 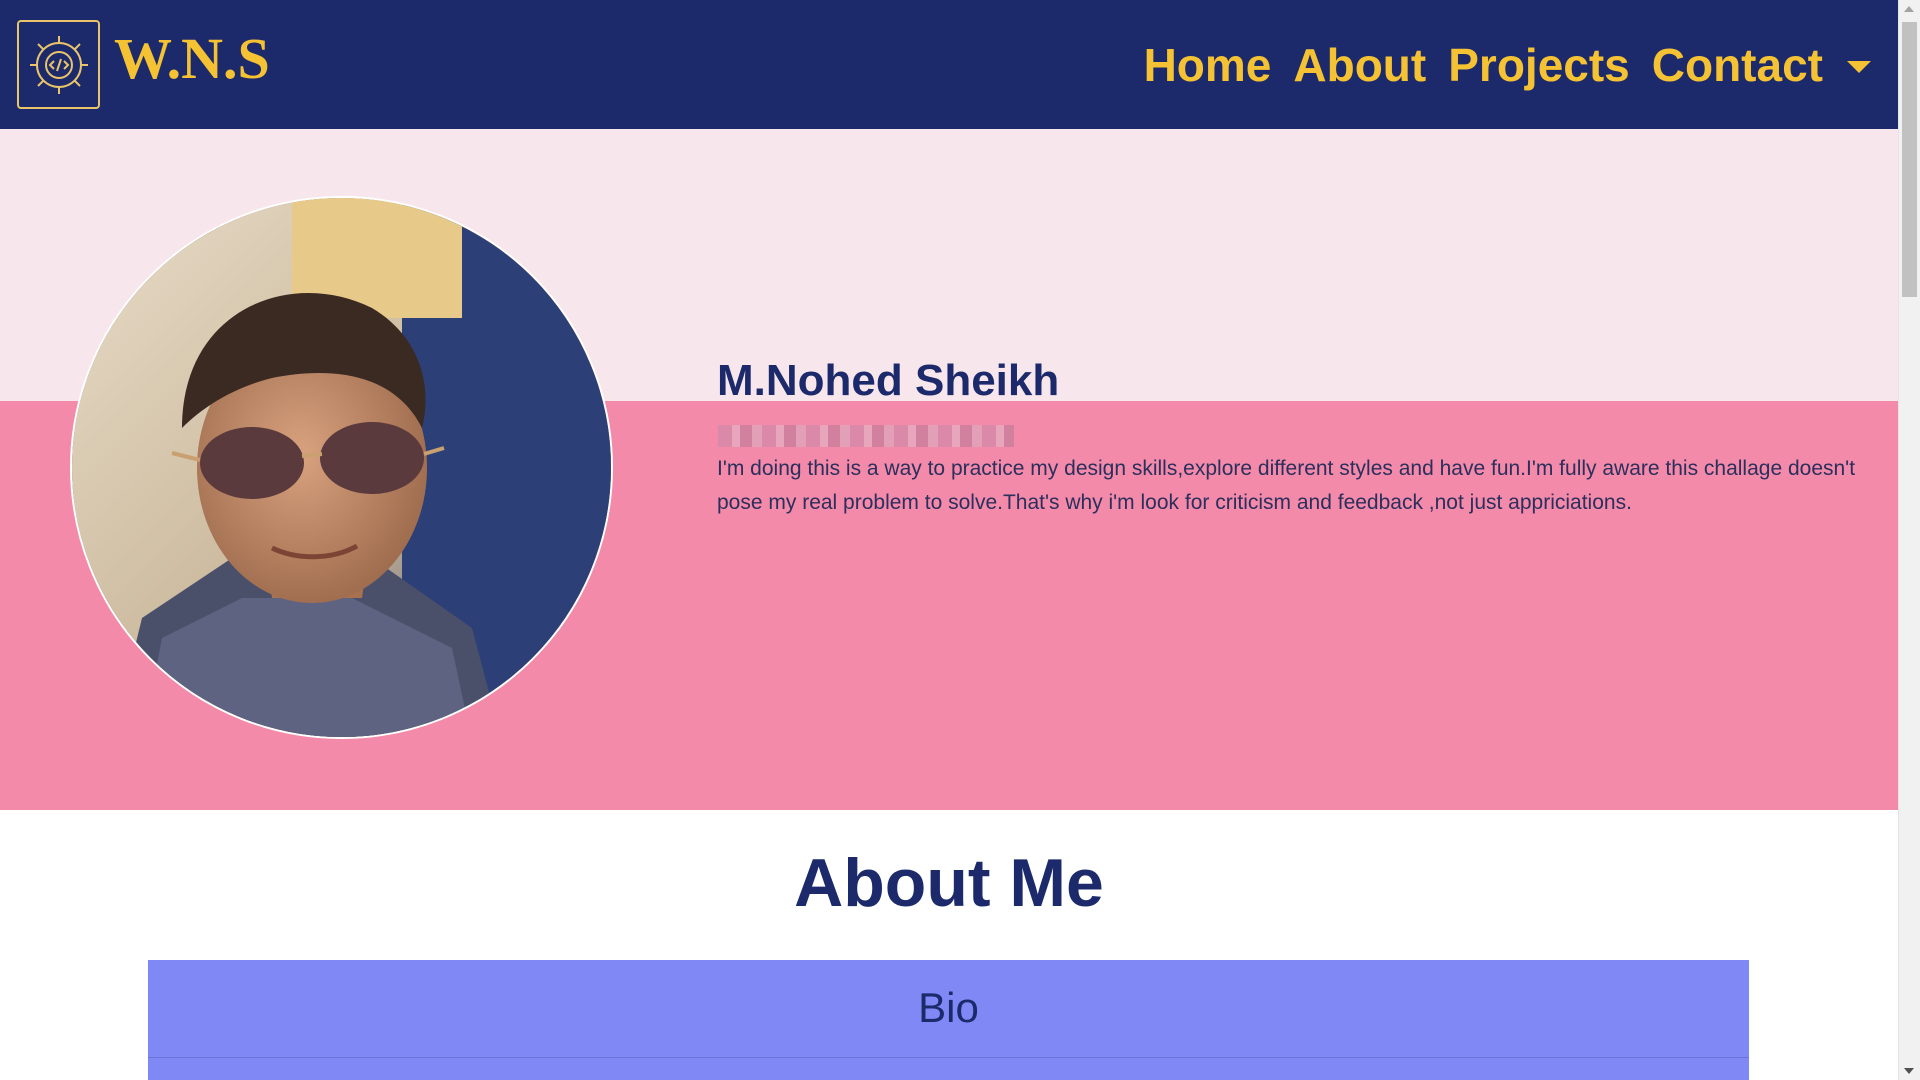 What do you see at coordinates (949, 883) in the screenshot?
I see `about-title: About Me` at bounding box center [949, 883].